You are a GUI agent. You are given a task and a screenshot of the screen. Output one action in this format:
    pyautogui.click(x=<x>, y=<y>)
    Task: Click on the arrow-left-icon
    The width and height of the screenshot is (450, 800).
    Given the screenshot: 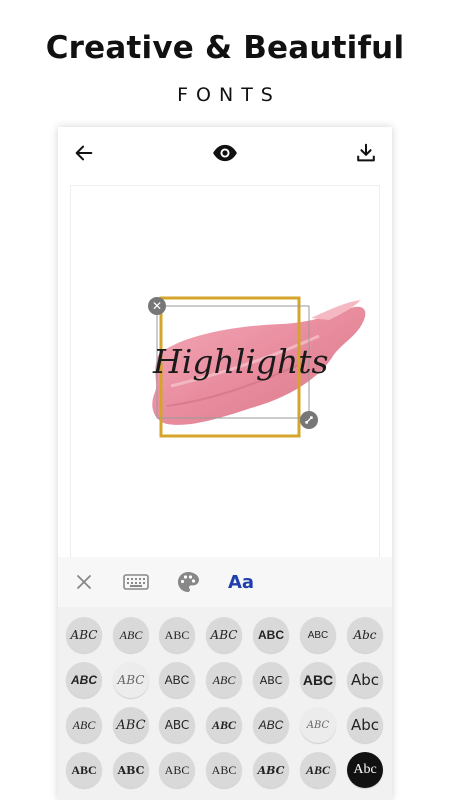 What is the action you would take?
    pyautogui.click(x=84, y=153)
    